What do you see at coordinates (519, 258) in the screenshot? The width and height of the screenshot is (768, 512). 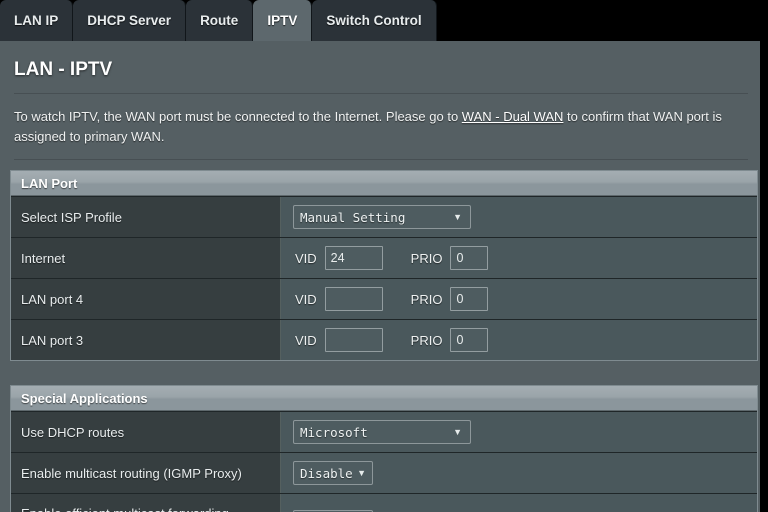 I see `value-internet: VID PRIO` at bounding box center [519, 258].